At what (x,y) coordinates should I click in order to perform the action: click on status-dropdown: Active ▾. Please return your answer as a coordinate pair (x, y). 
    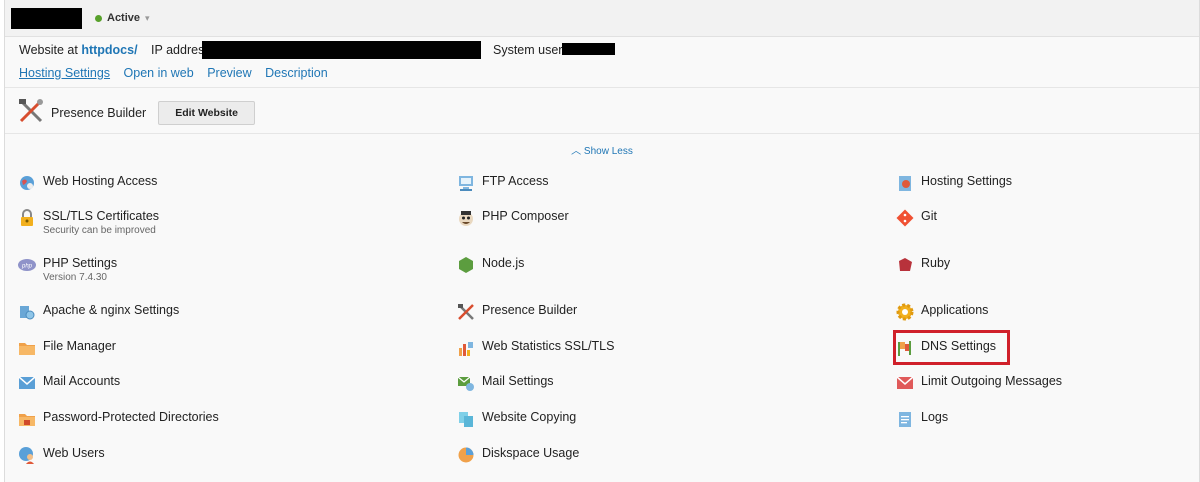
    Looking at the image, I should click on (122, 18).